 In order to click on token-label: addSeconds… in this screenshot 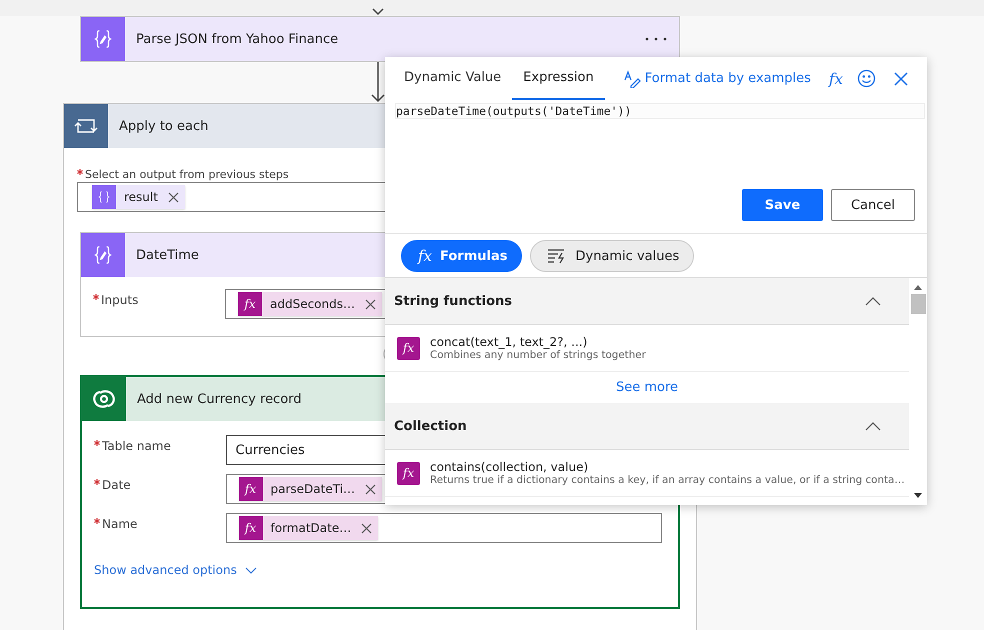, I will do `click(313, 304)`.